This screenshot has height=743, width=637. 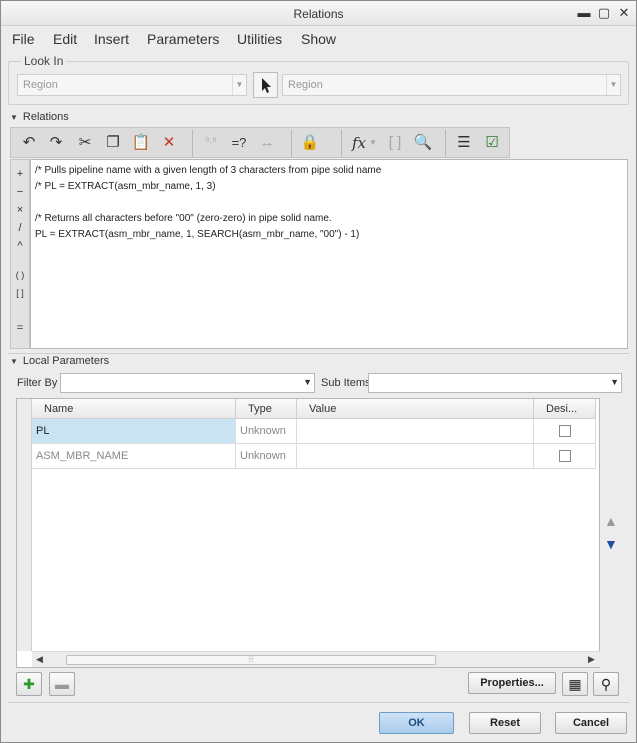 What do you see at coordinates (239, 143) in the screenshot?
I see `evaluate-icon: =?` at bounding box center [239, 143].